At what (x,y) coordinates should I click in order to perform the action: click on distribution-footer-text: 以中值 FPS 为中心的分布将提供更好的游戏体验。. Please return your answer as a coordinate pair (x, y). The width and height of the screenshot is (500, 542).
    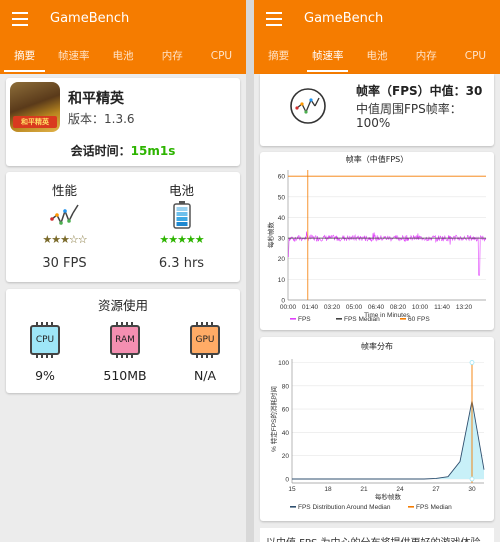
    Looking at the image, I should click on (377, 535).